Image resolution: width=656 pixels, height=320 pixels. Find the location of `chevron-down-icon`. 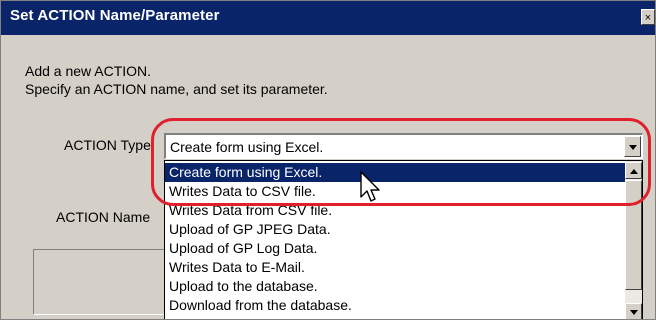

chevron-down-icon is located at coordinates (633, 147).